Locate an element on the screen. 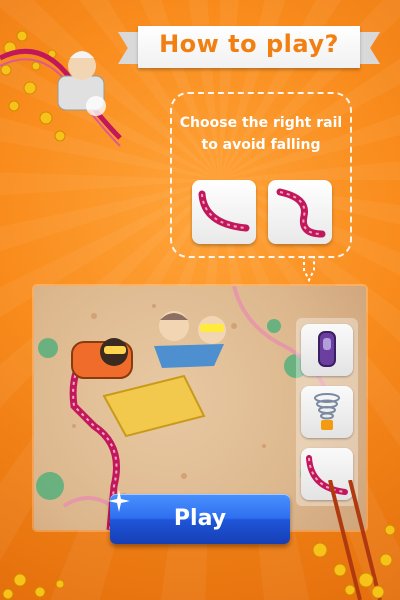 The width and height of the screenshot is (400, 600). title-ribbon: How to play? is located at coordinates (249, 47).